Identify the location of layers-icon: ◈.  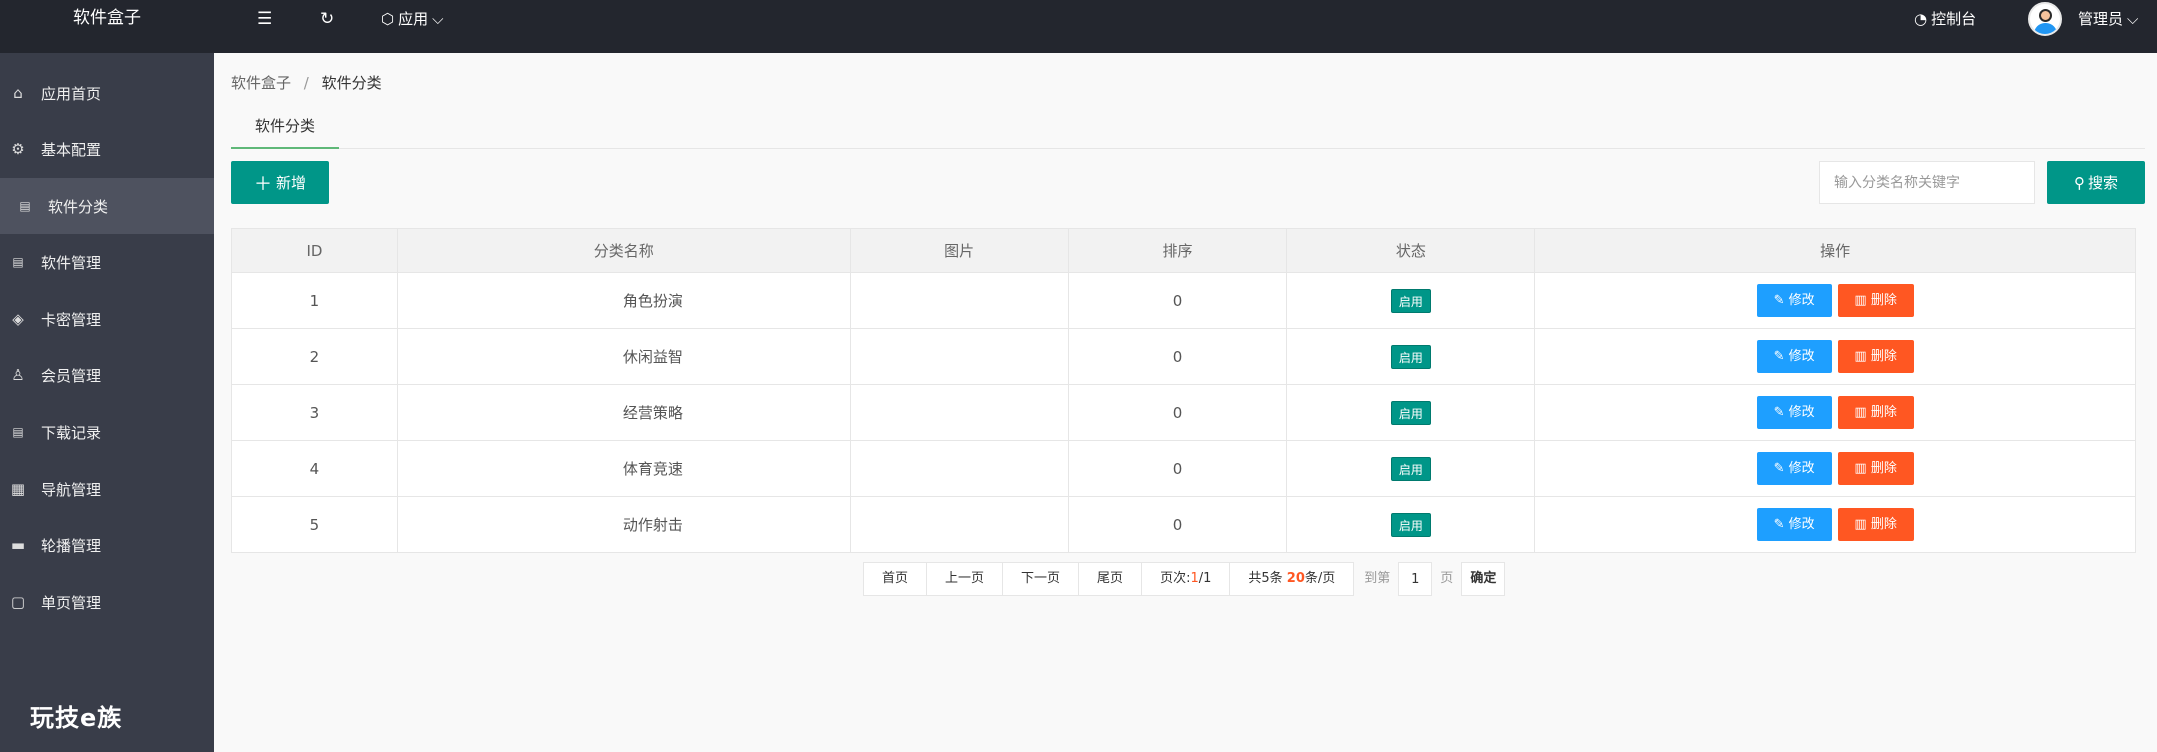
(18, 319).